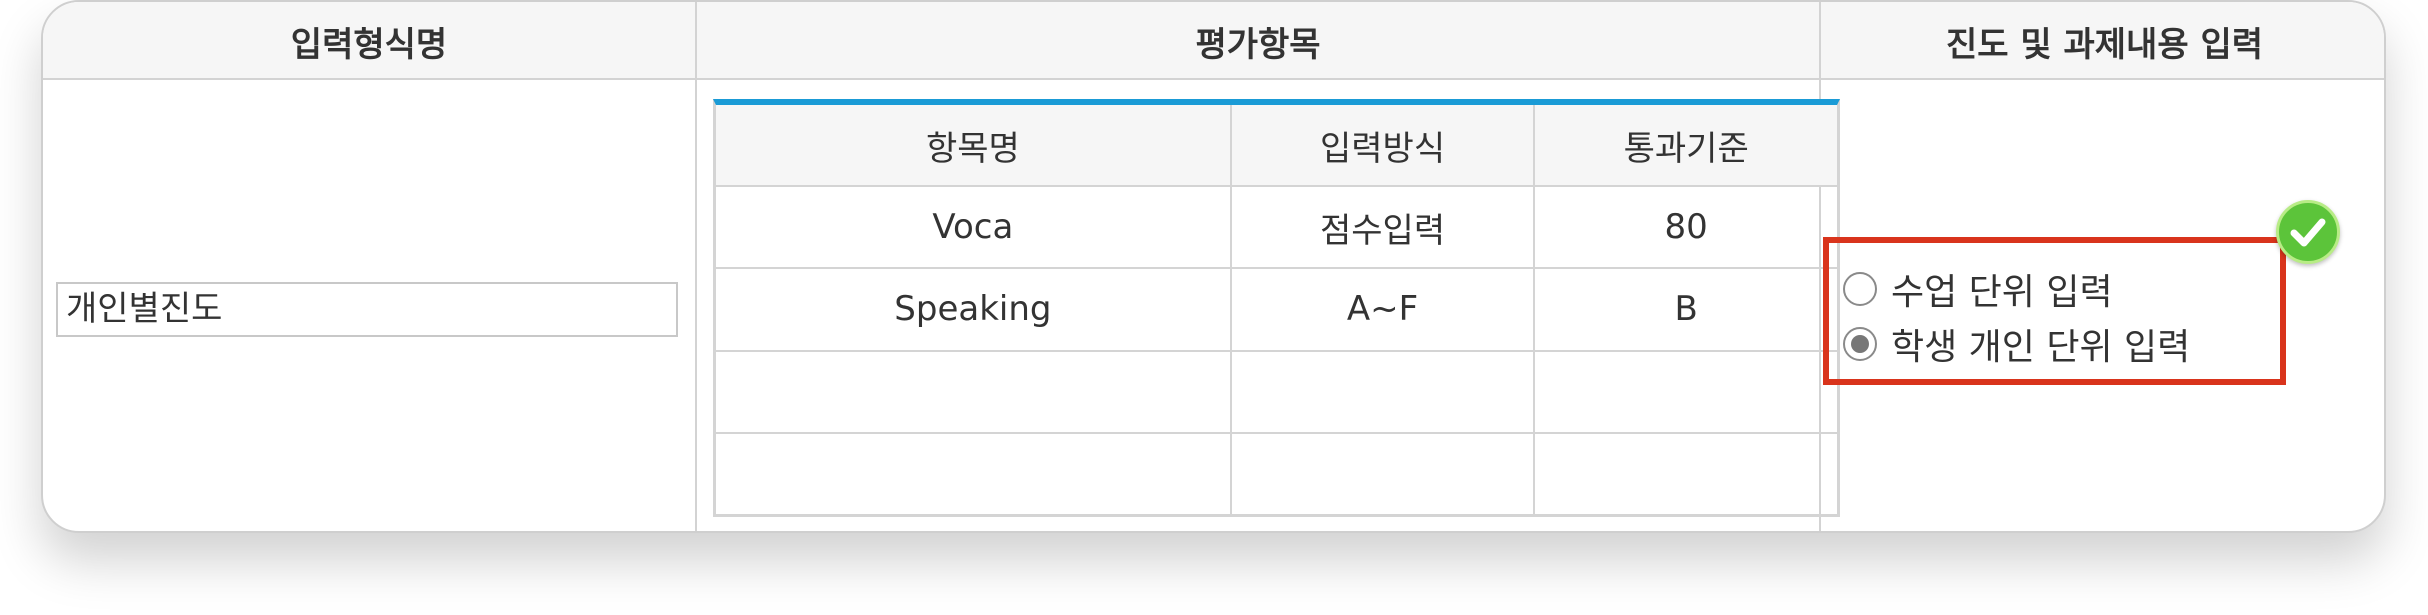 The image size is (2428, 615). I want to click on check-circle-icon, so click(2308, 232).